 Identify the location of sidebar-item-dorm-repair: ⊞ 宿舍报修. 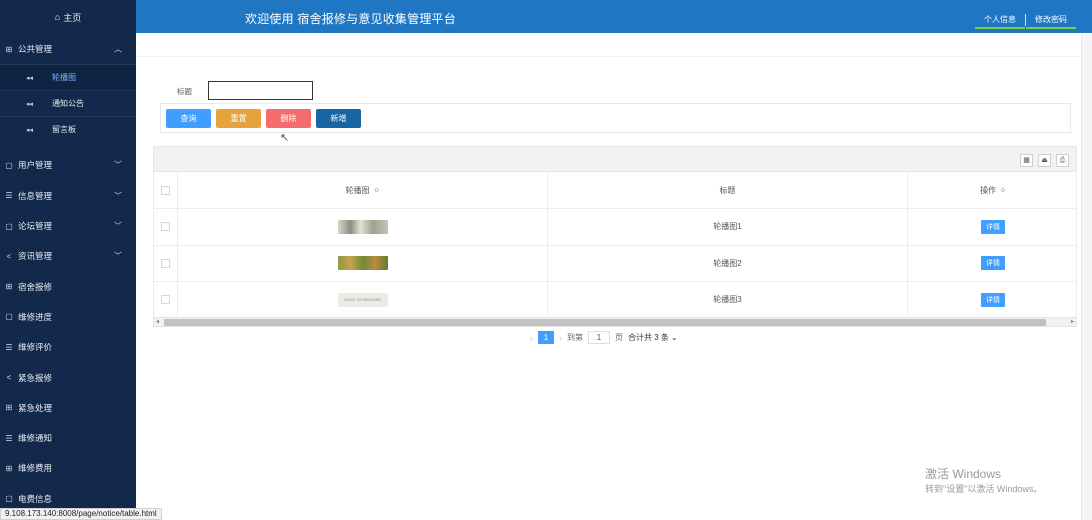
(68, 286).